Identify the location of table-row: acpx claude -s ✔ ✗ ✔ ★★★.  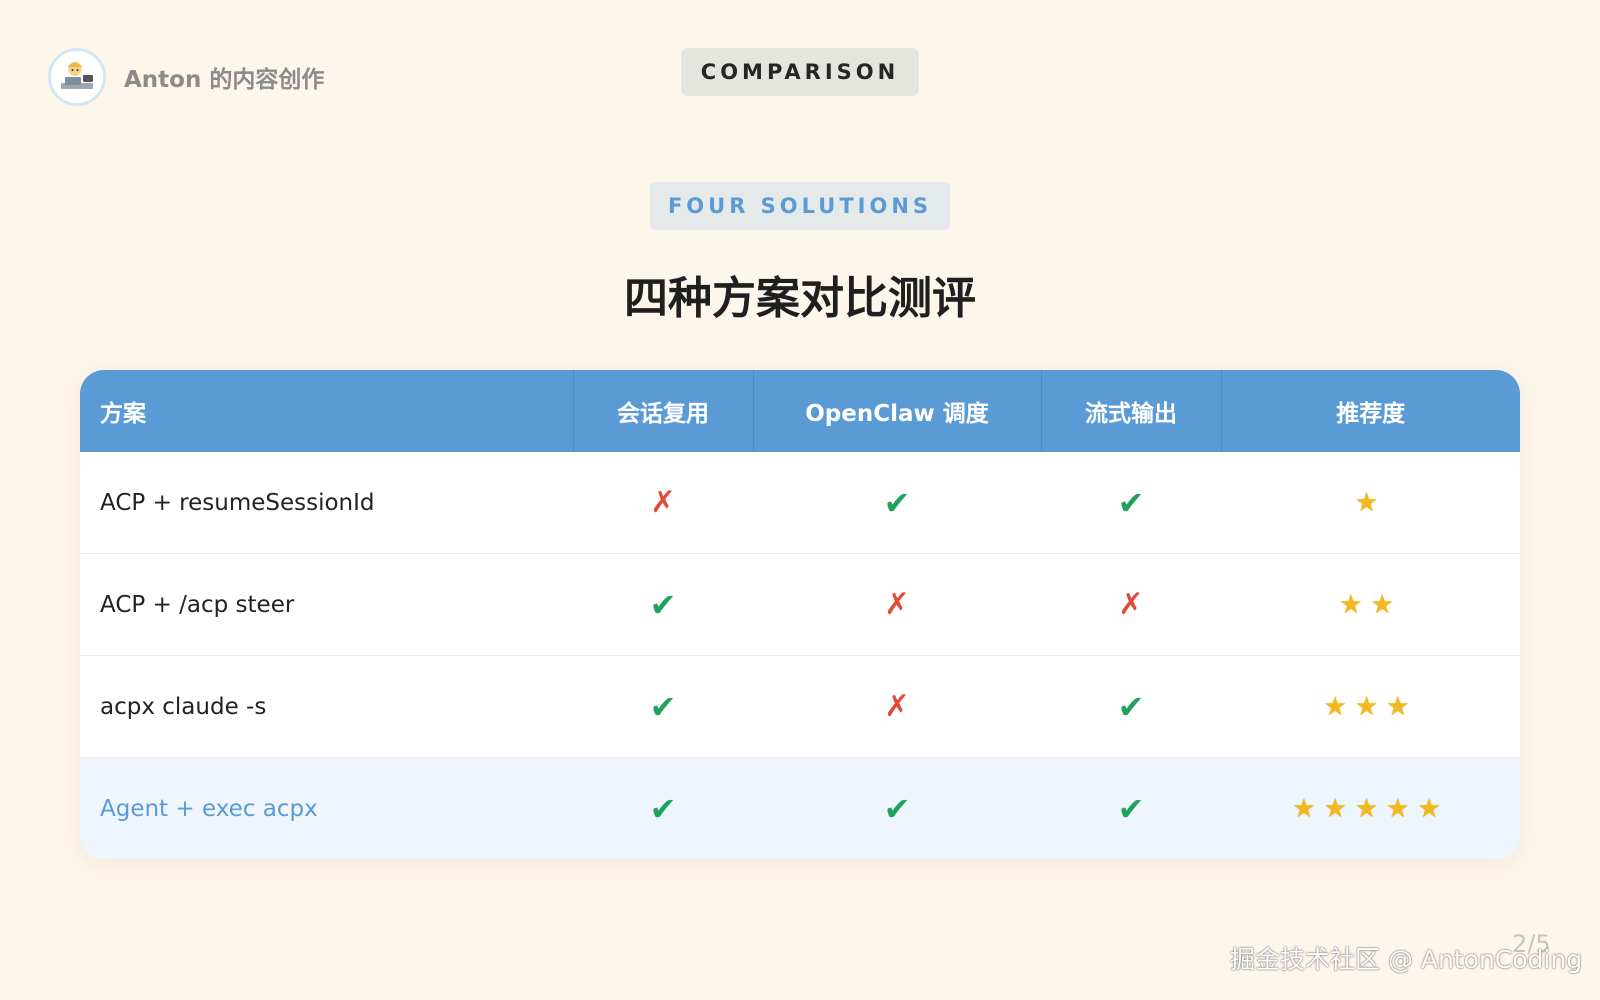
(800, 706).